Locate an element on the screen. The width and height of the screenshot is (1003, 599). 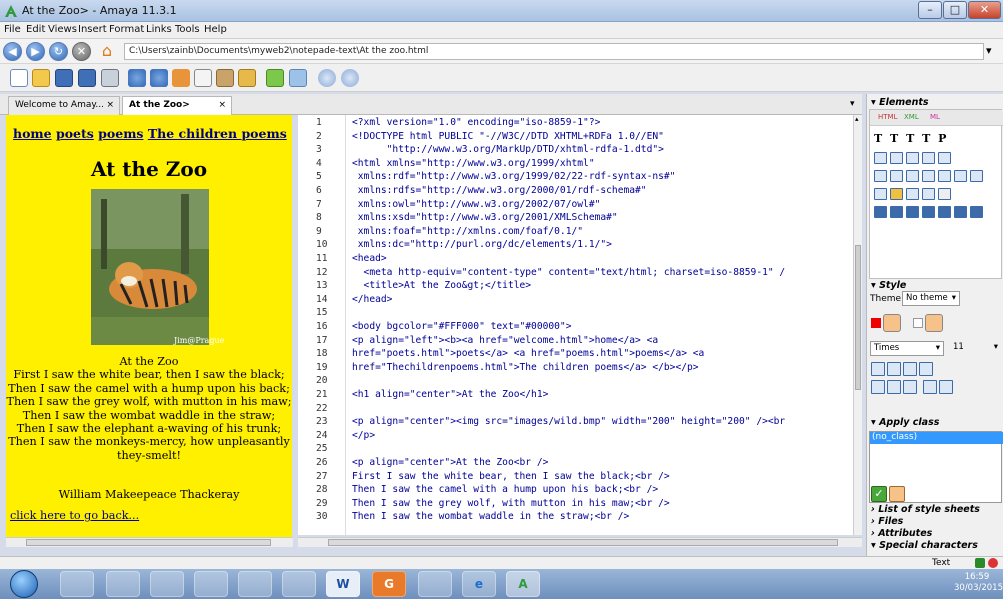
forward-icon: ▶ is located at coordinates (35, 51).